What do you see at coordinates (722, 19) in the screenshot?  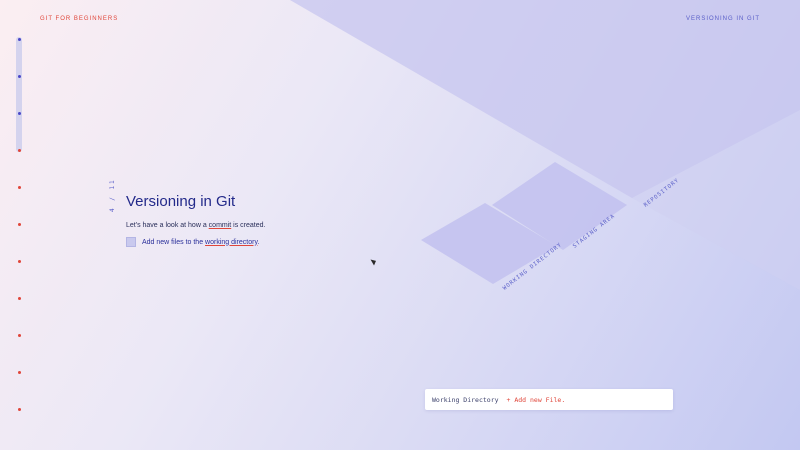 I see `chapter-title: VERSIONING IN GIT` at bounding box center [722, 19].